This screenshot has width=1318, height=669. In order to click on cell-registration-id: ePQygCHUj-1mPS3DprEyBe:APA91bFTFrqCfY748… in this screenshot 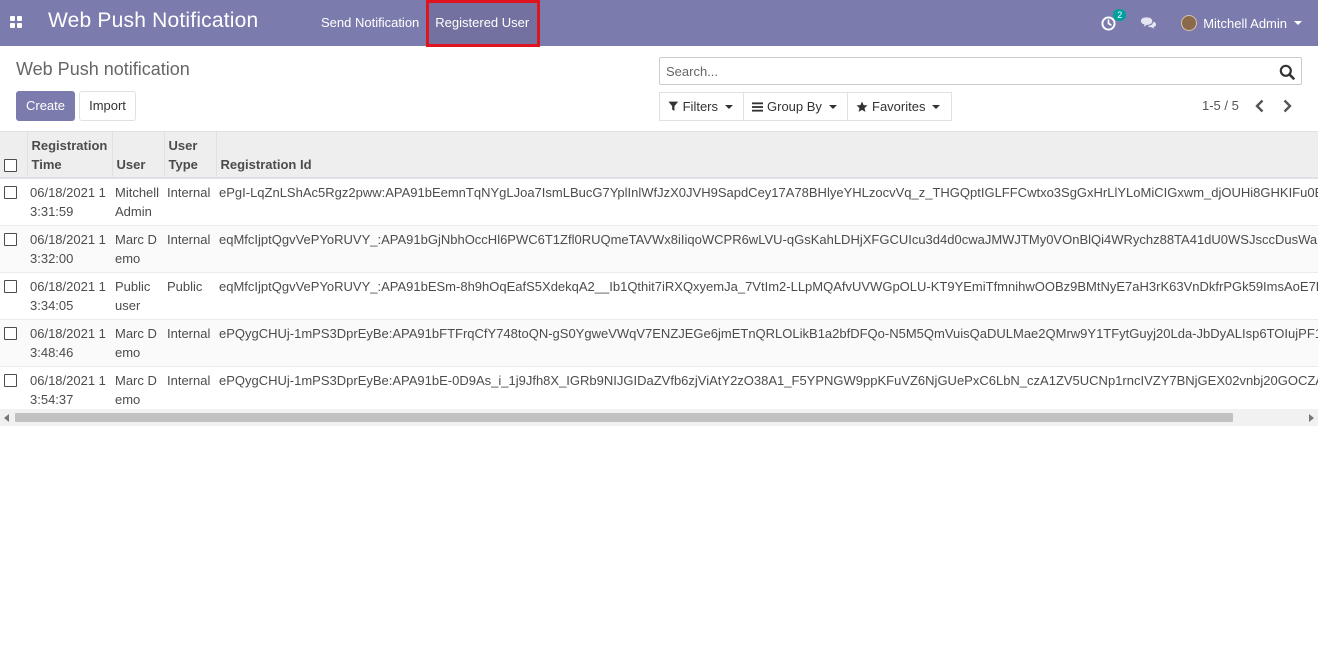, I will do `click(767, 343)`.